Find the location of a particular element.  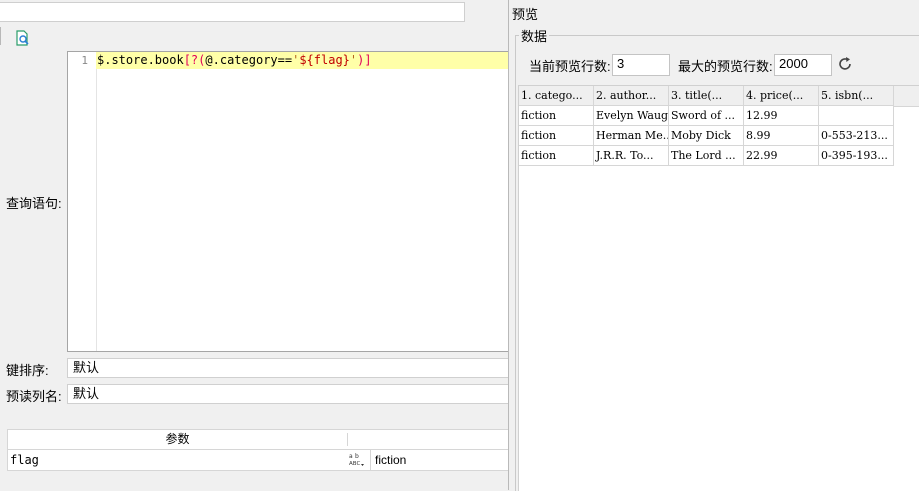

key-sort-label: 键排序: is located at coordinates (27, 370).